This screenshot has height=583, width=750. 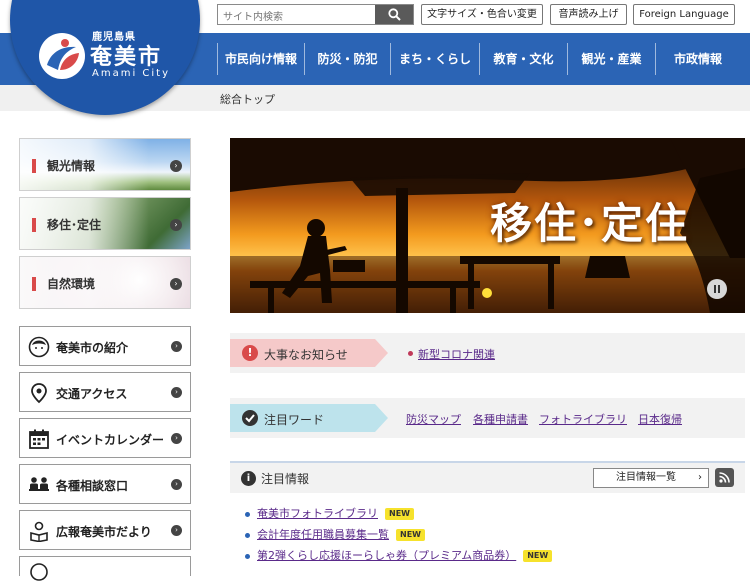 What do you see at coordinates (588, 14) in the screenshot?
I see `read-aloud-button: 音声読み上げ` at bounding box center [588, 14].